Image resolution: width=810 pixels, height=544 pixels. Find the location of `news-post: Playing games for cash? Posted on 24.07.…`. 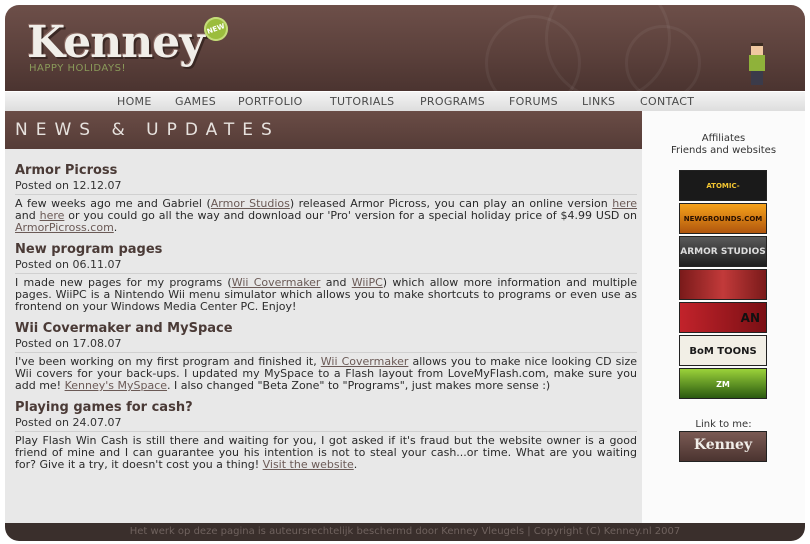

news-post: Playing games for cash? Posted on 24.07.… is located at coordinates (326, 435).